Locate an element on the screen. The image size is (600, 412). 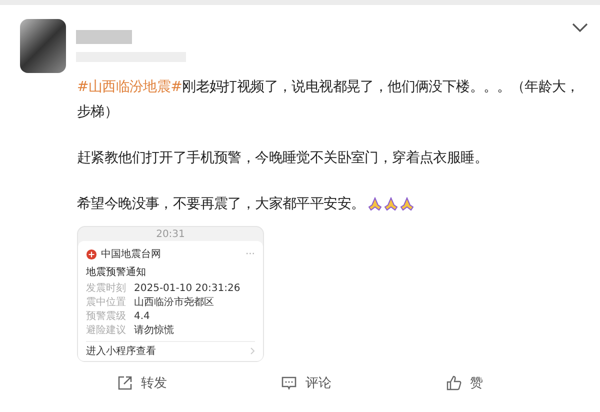
field-label: 避险建议 is located at coordinates (106, 331).